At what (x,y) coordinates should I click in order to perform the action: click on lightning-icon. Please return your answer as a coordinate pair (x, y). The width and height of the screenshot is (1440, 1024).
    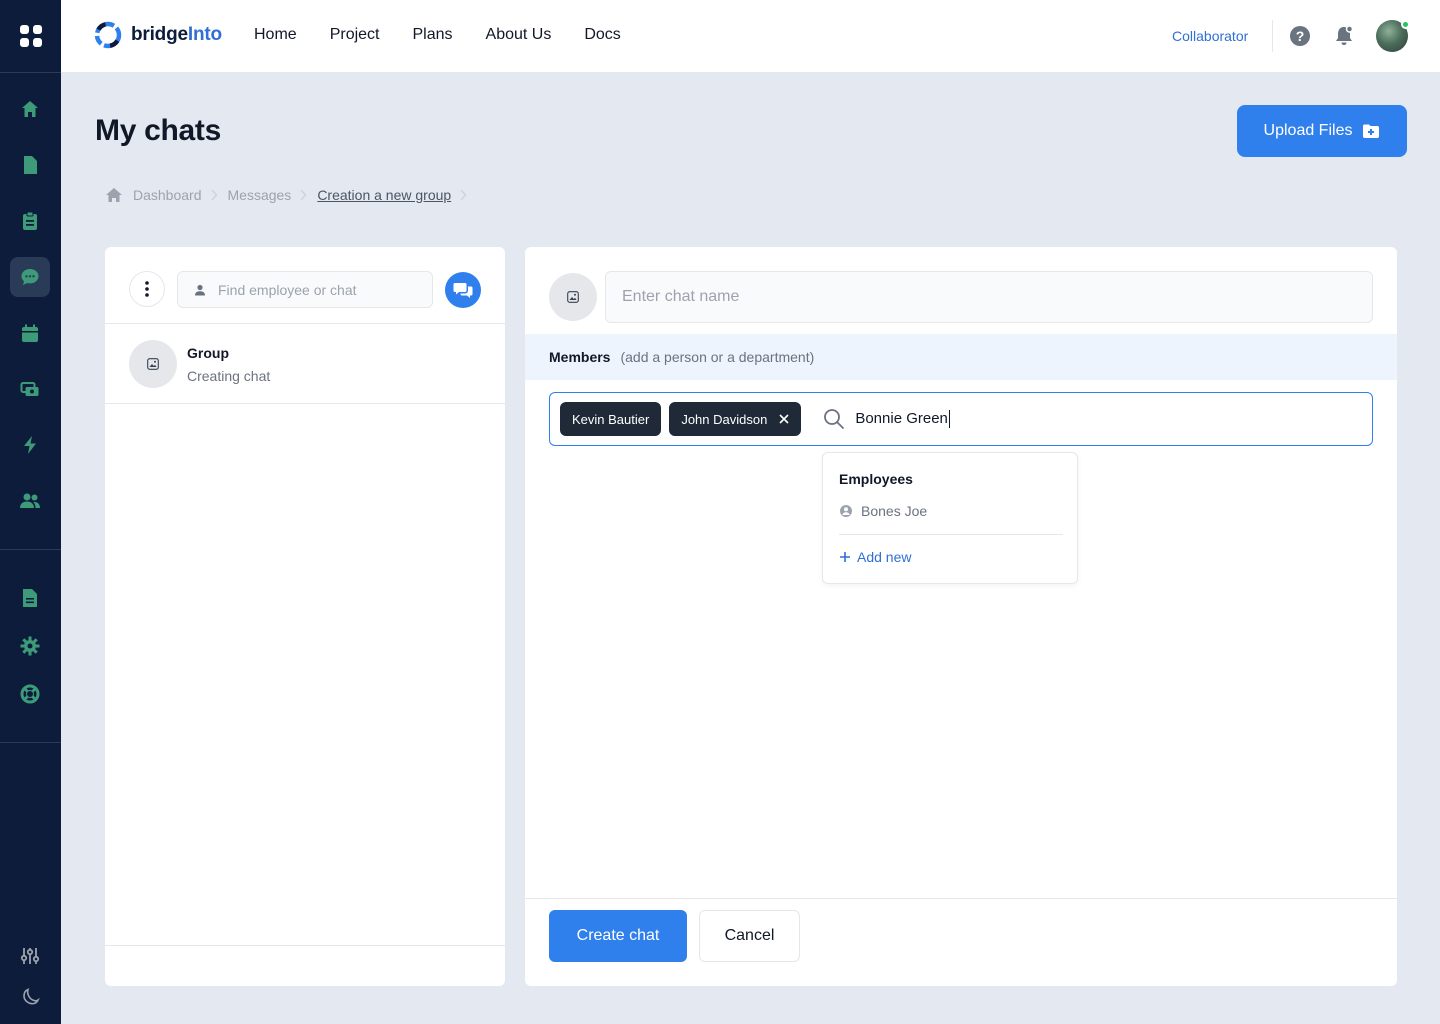
    Looking at the image, I should click on (30, 445).